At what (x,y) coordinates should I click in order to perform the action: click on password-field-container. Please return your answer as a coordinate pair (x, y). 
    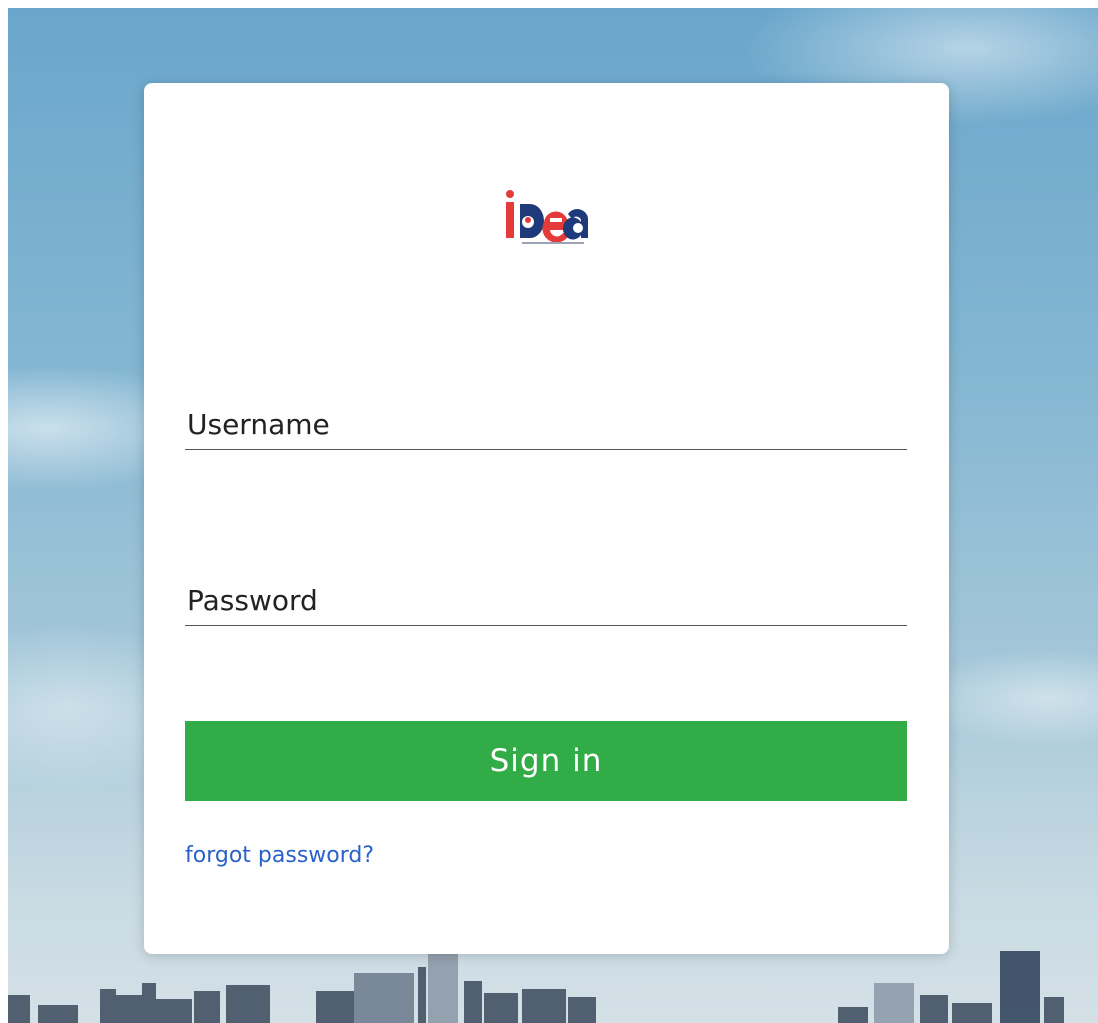
    Looking at the image, I should click on (548, 595).